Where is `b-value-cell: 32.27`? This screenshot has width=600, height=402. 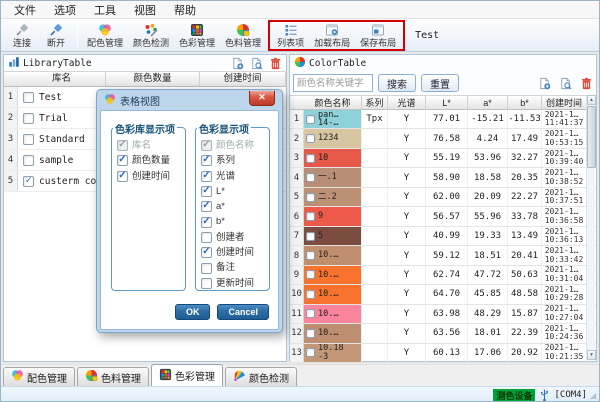 b-value-cell: 32.27 is located at coordinates (525, 158).